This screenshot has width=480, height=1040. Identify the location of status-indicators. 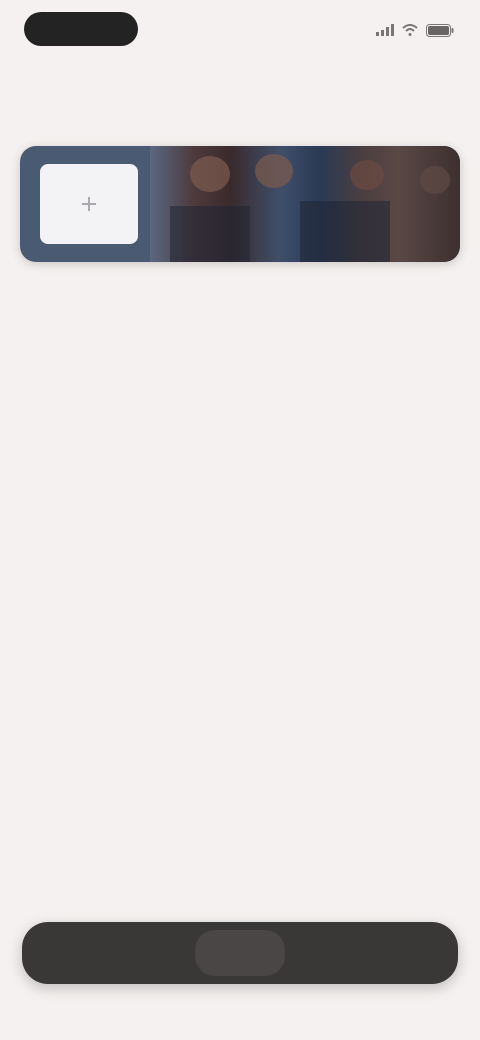
(415, 30).